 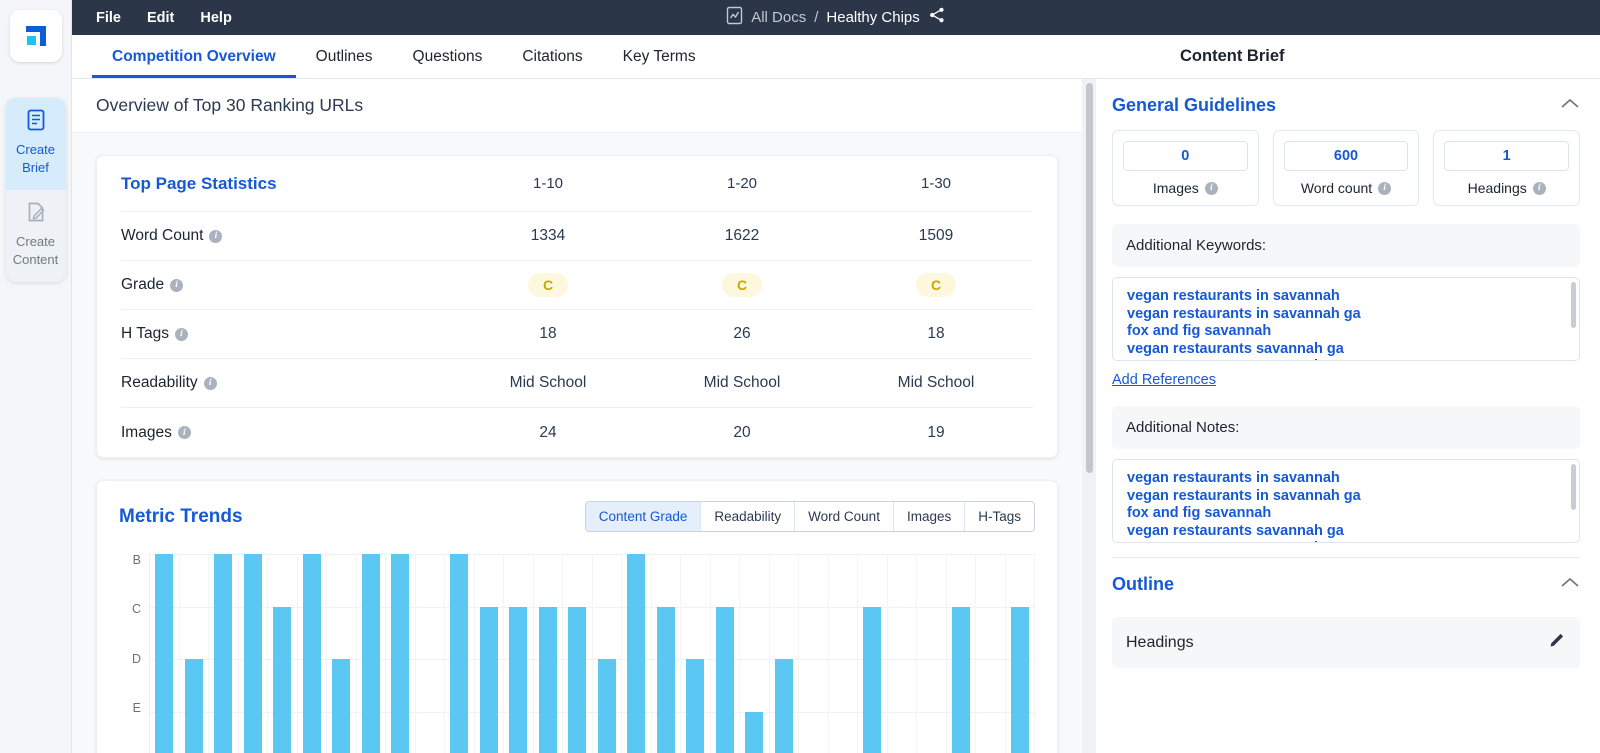 I want to click on tab-citations: Citations, so click(x=552, y=56).